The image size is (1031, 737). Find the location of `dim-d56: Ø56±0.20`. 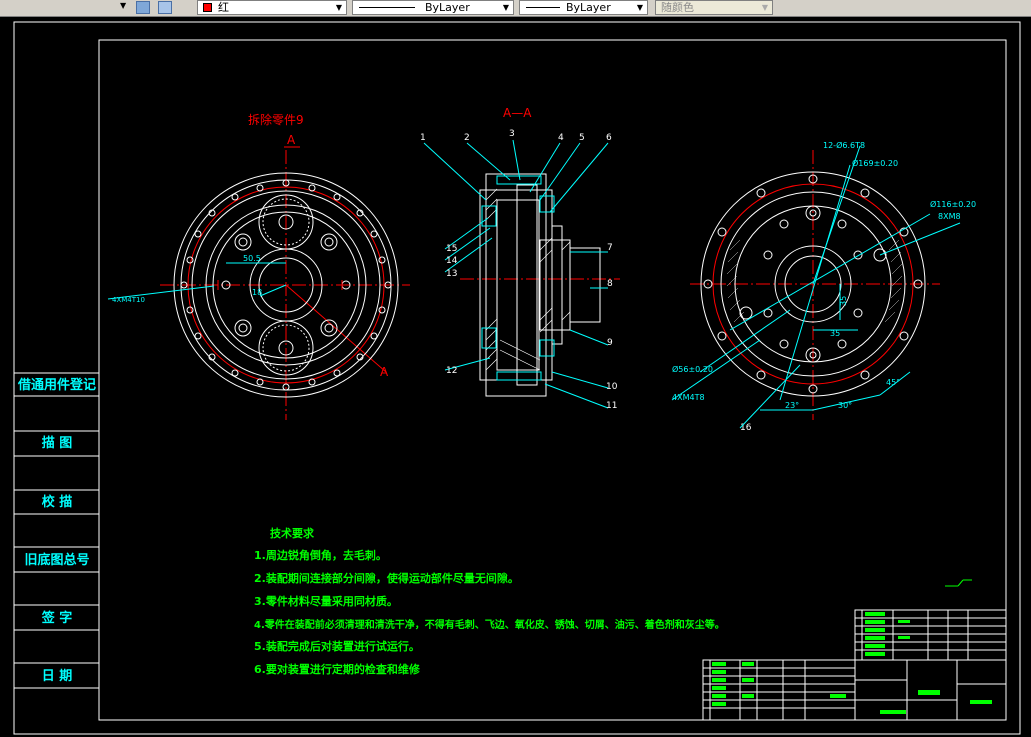

dim-d56: Ø56±0.20 is located at coordinates (692, 369).